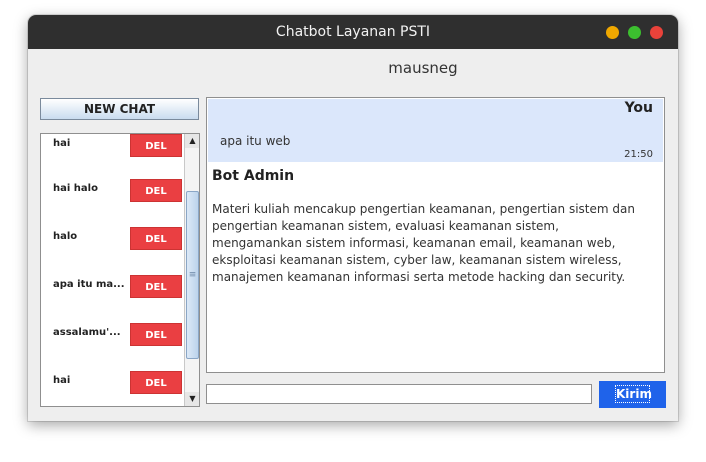 The image size is (706, 462). What do you see at coordinates (638, 108) in the screenshot?
I see `user-message-sender: You` at bounding box center [638, 108].